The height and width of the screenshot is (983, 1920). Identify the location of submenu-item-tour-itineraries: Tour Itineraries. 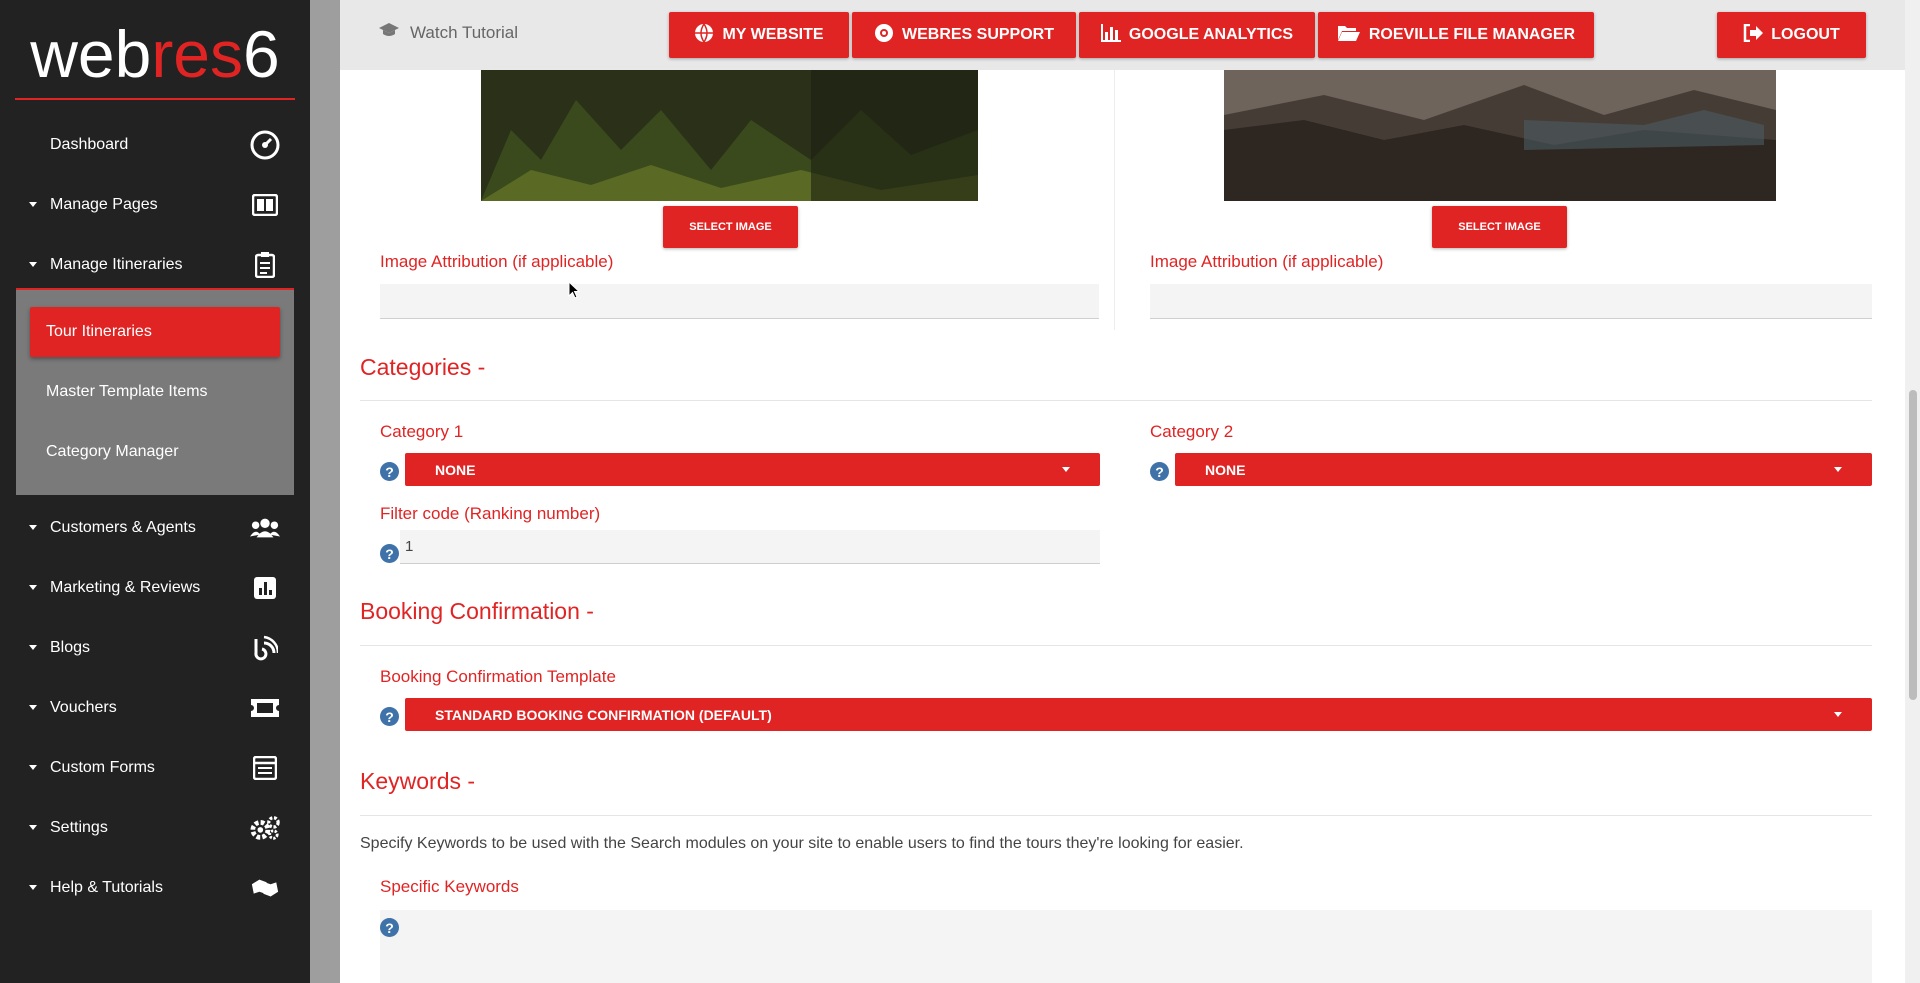
(155, 332).